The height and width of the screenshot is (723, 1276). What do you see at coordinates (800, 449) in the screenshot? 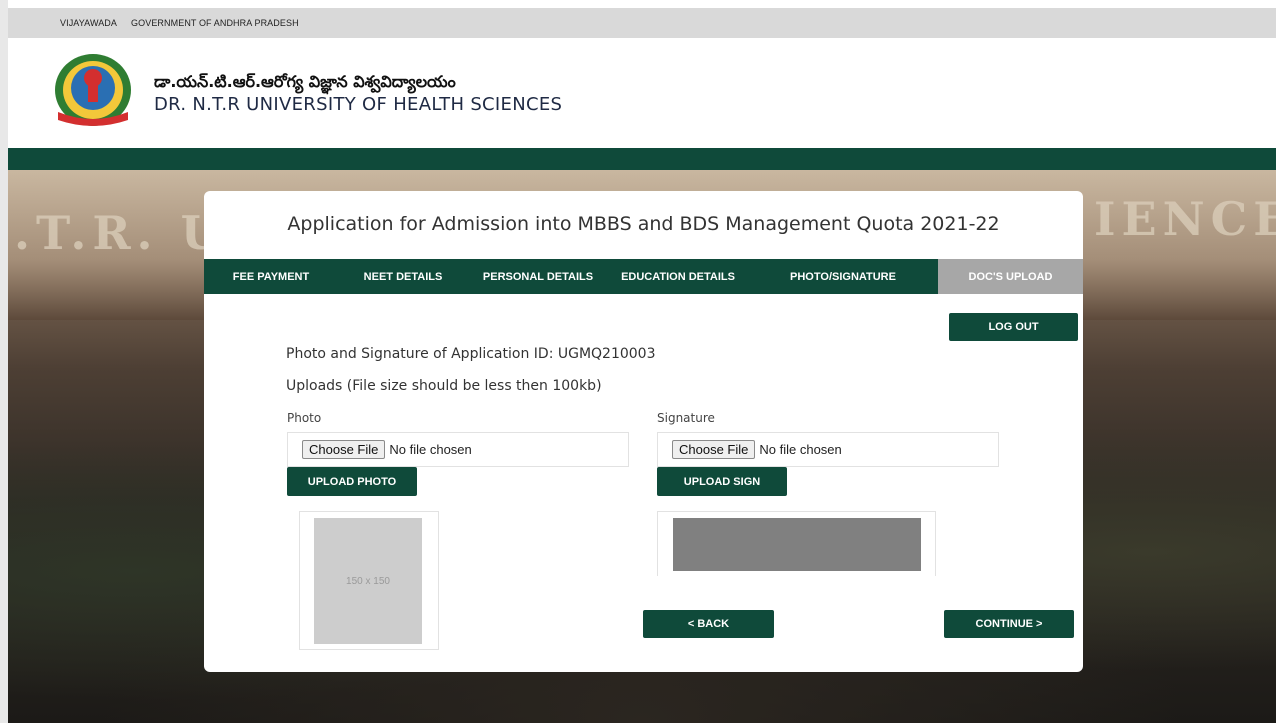
I see `signature-file-status: No file chosen` at bounding box center [800, 449].